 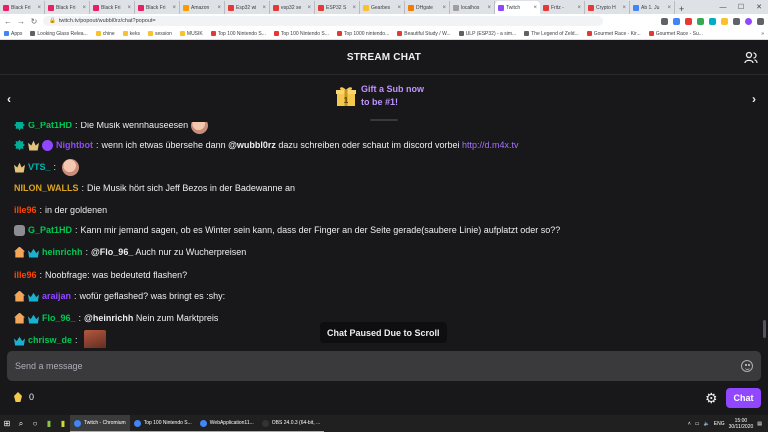 I want to click on new-tab-button: +, so click(x=681, y=9).